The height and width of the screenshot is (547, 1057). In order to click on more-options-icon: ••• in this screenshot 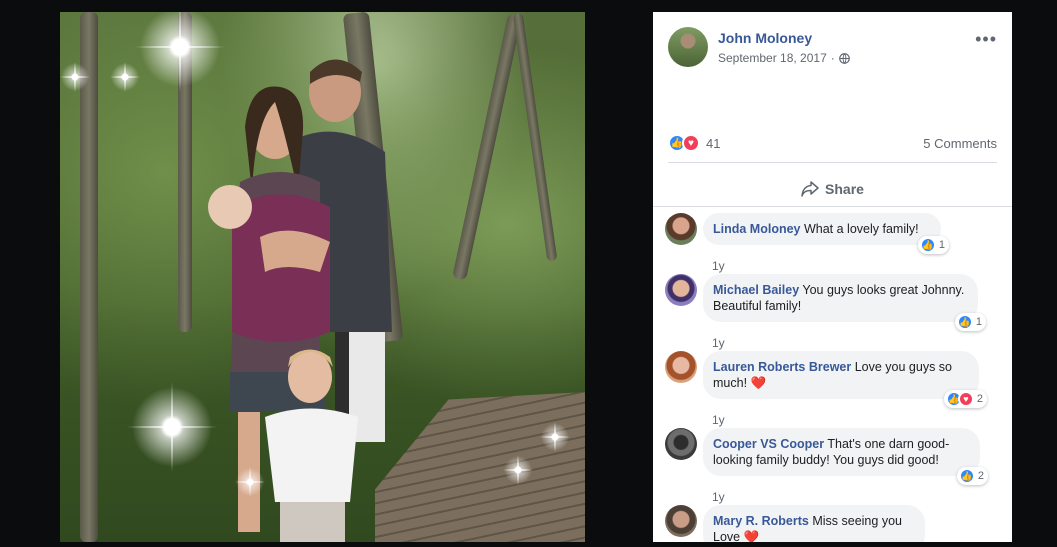, I will do `click(986, 39)`.